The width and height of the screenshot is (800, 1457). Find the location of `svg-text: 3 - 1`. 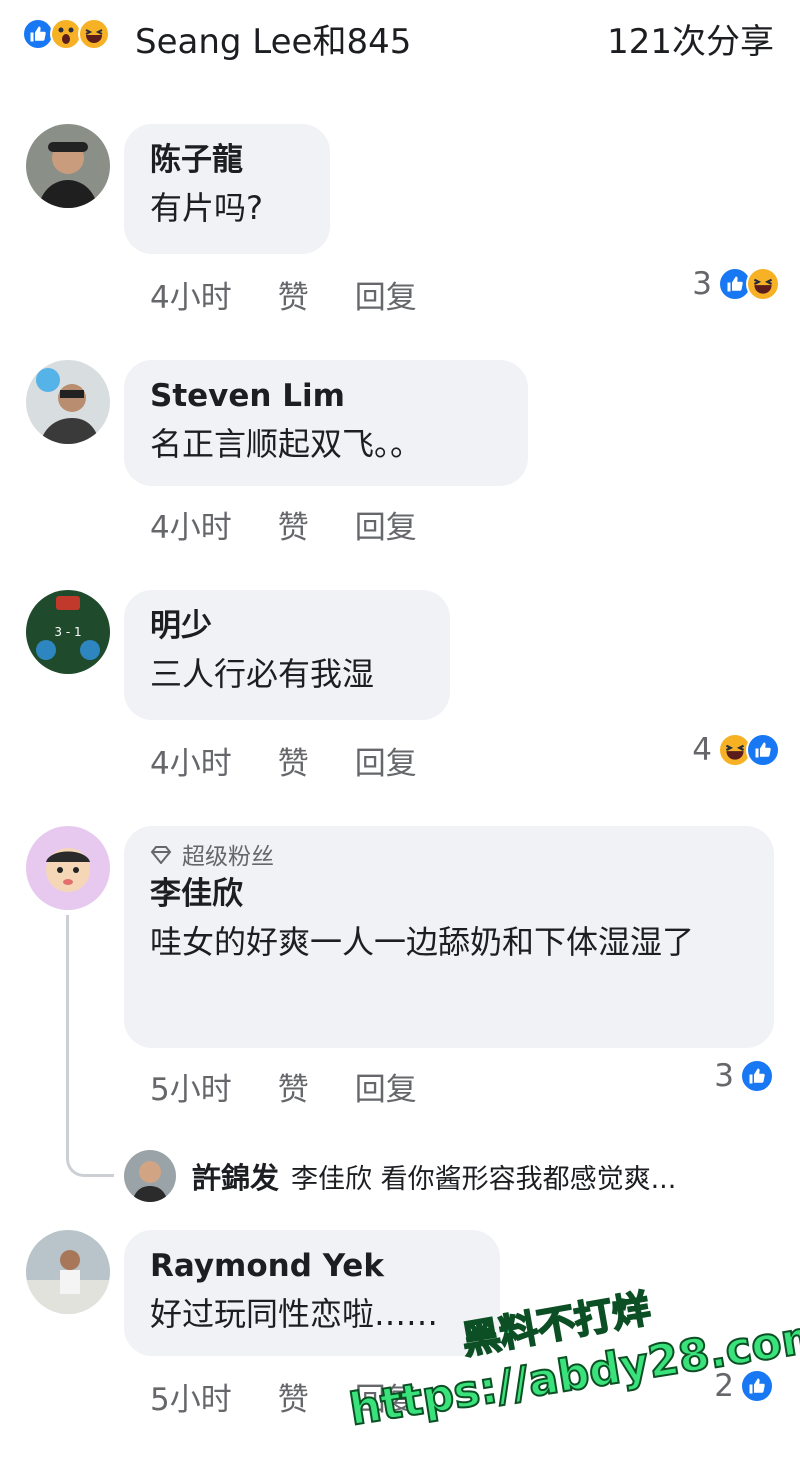

svg-text: 3 - 1 is located at coordinates (67, 632).